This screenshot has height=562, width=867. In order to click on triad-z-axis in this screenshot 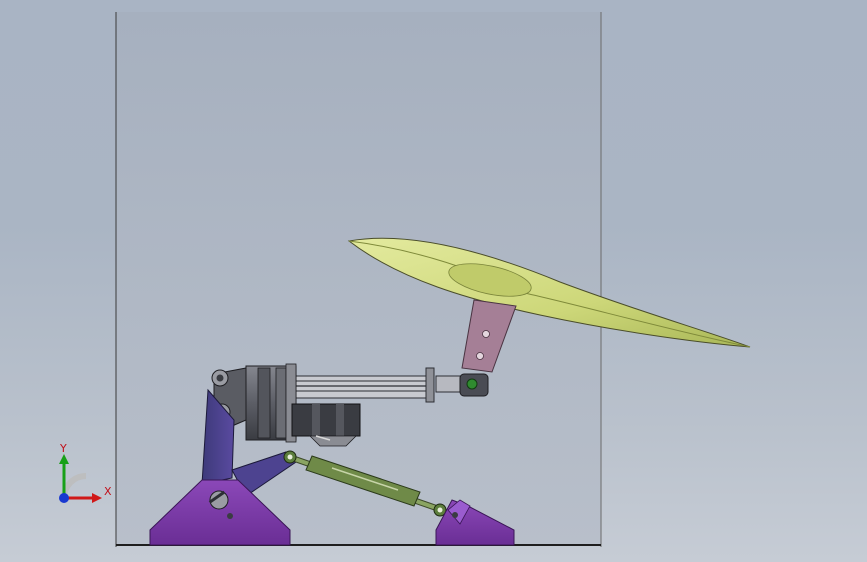, I will do `click(64, 498)`.